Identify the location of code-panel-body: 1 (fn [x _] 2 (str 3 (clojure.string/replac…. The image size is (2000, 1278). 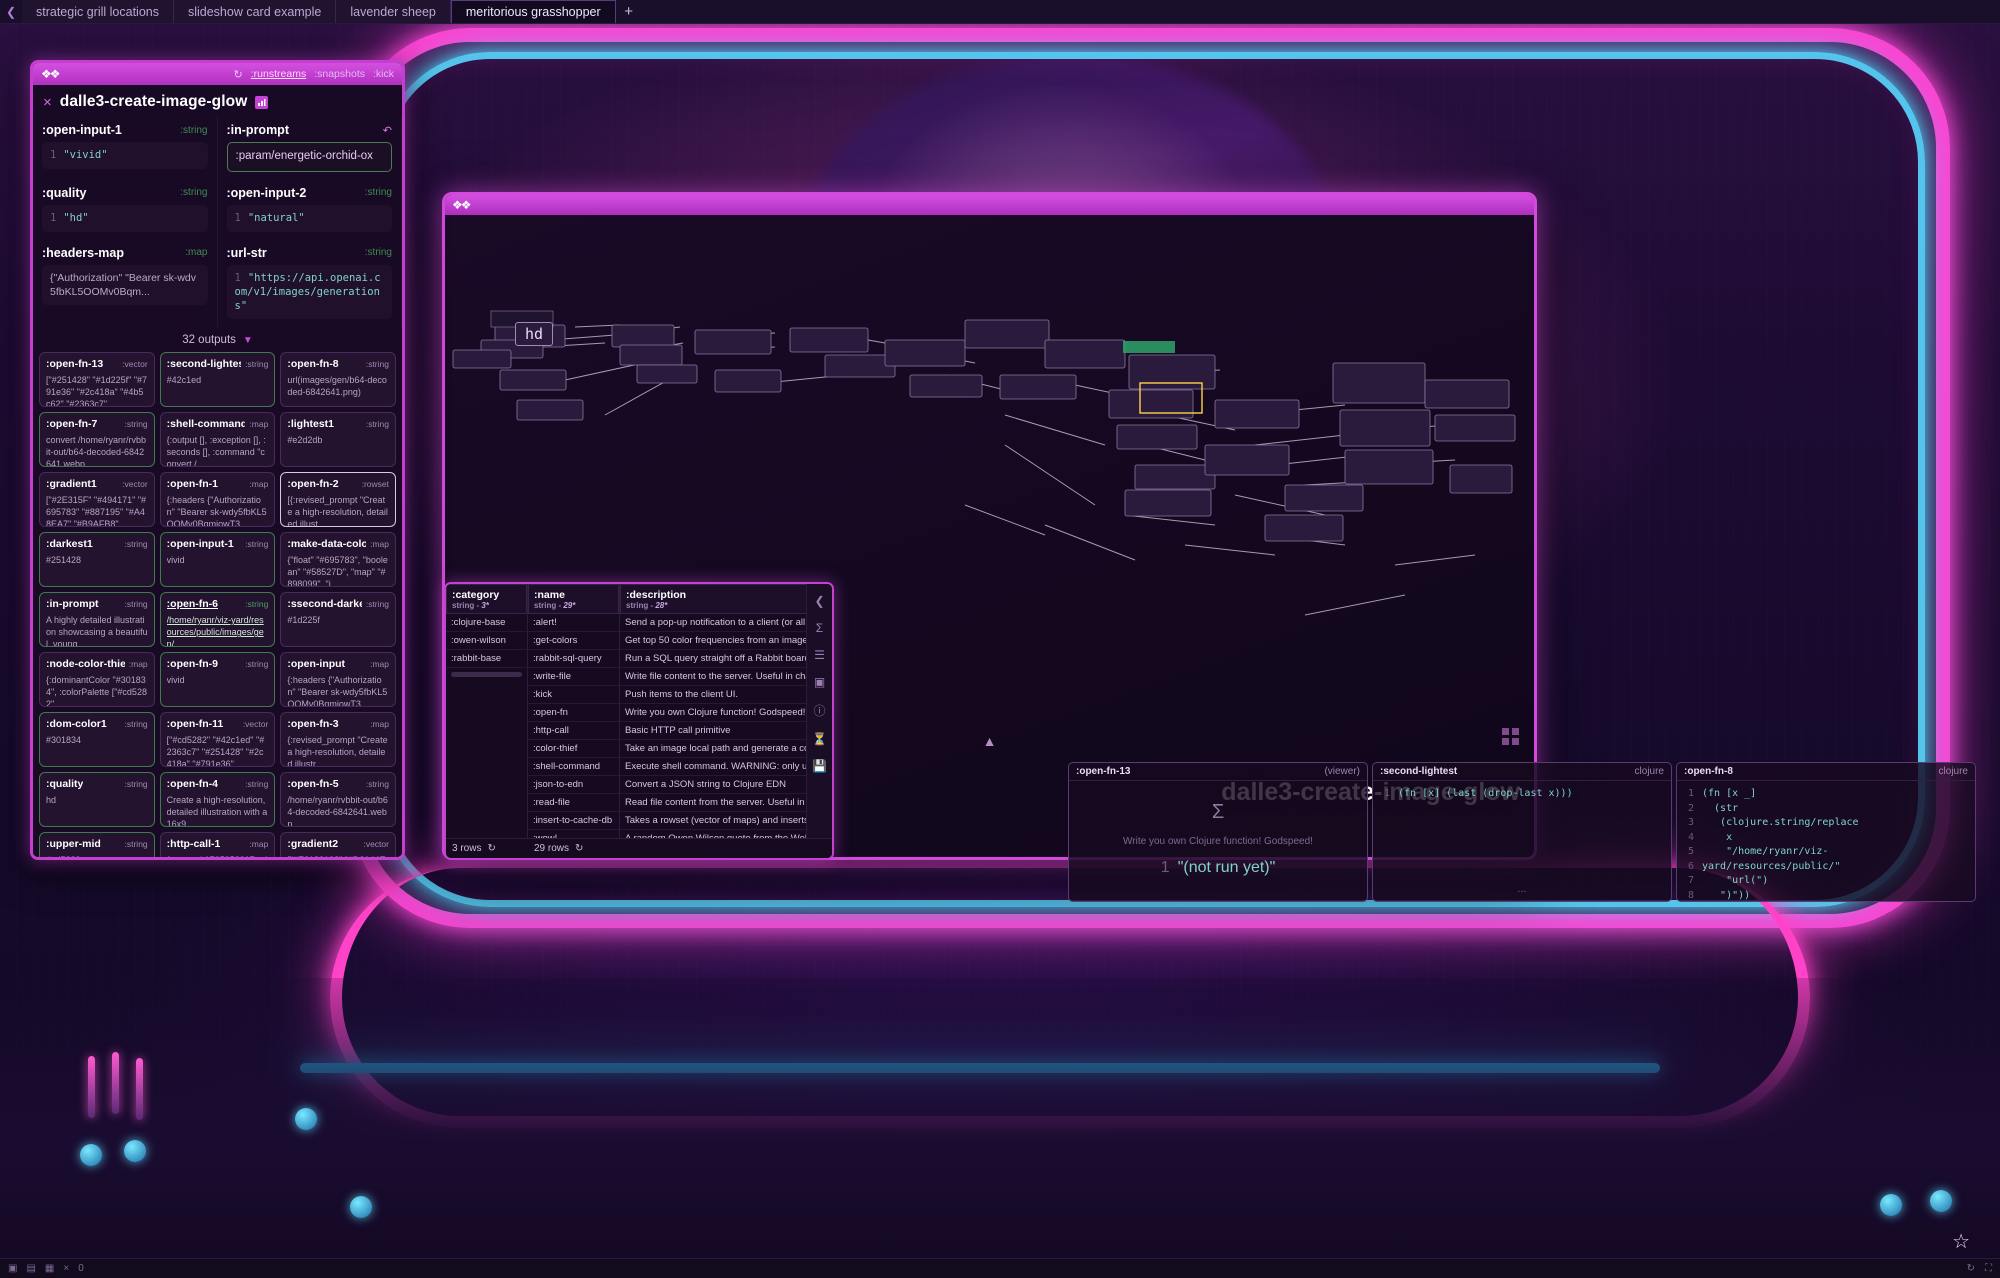
(1826, 841).